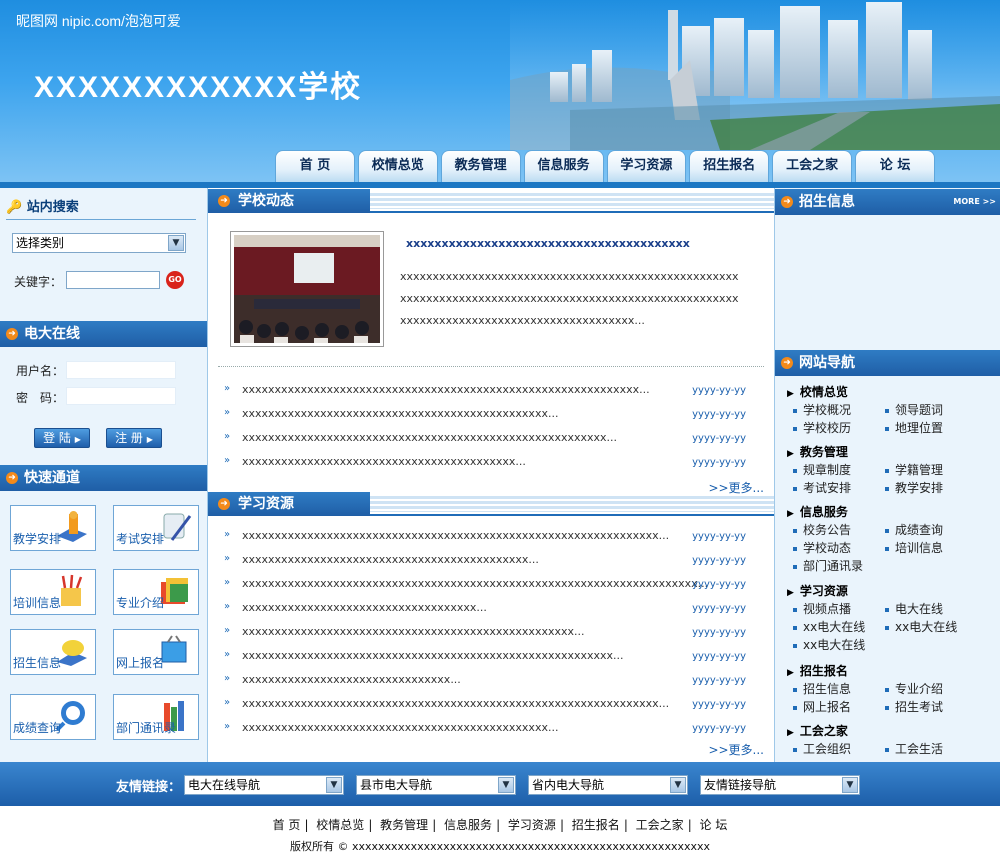 Image resolution: width=1000 pixels, height=865 pixels. I want to click on sitenav-group-heading: ▶ 教务管理, so click(817, 451).